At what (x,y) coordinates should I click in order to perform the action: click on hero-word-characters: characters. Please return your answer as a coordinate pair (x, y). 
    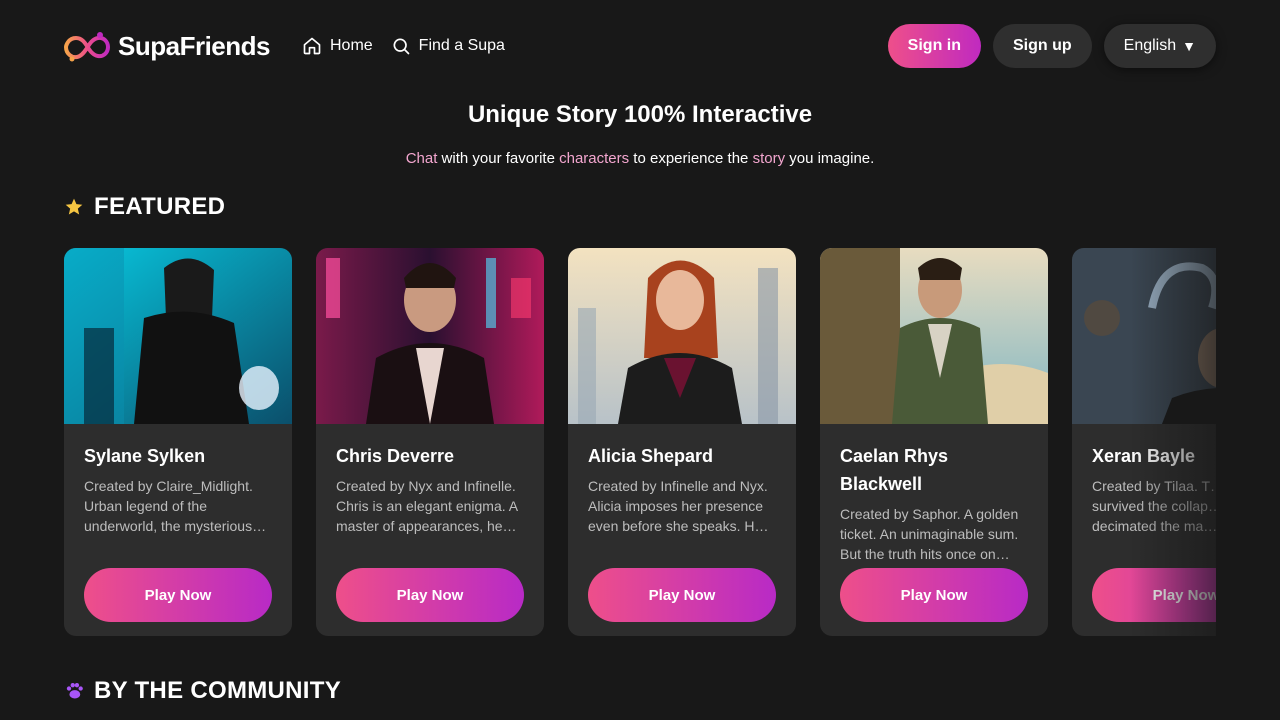
    Looking at the image, I should click on (594, 158).